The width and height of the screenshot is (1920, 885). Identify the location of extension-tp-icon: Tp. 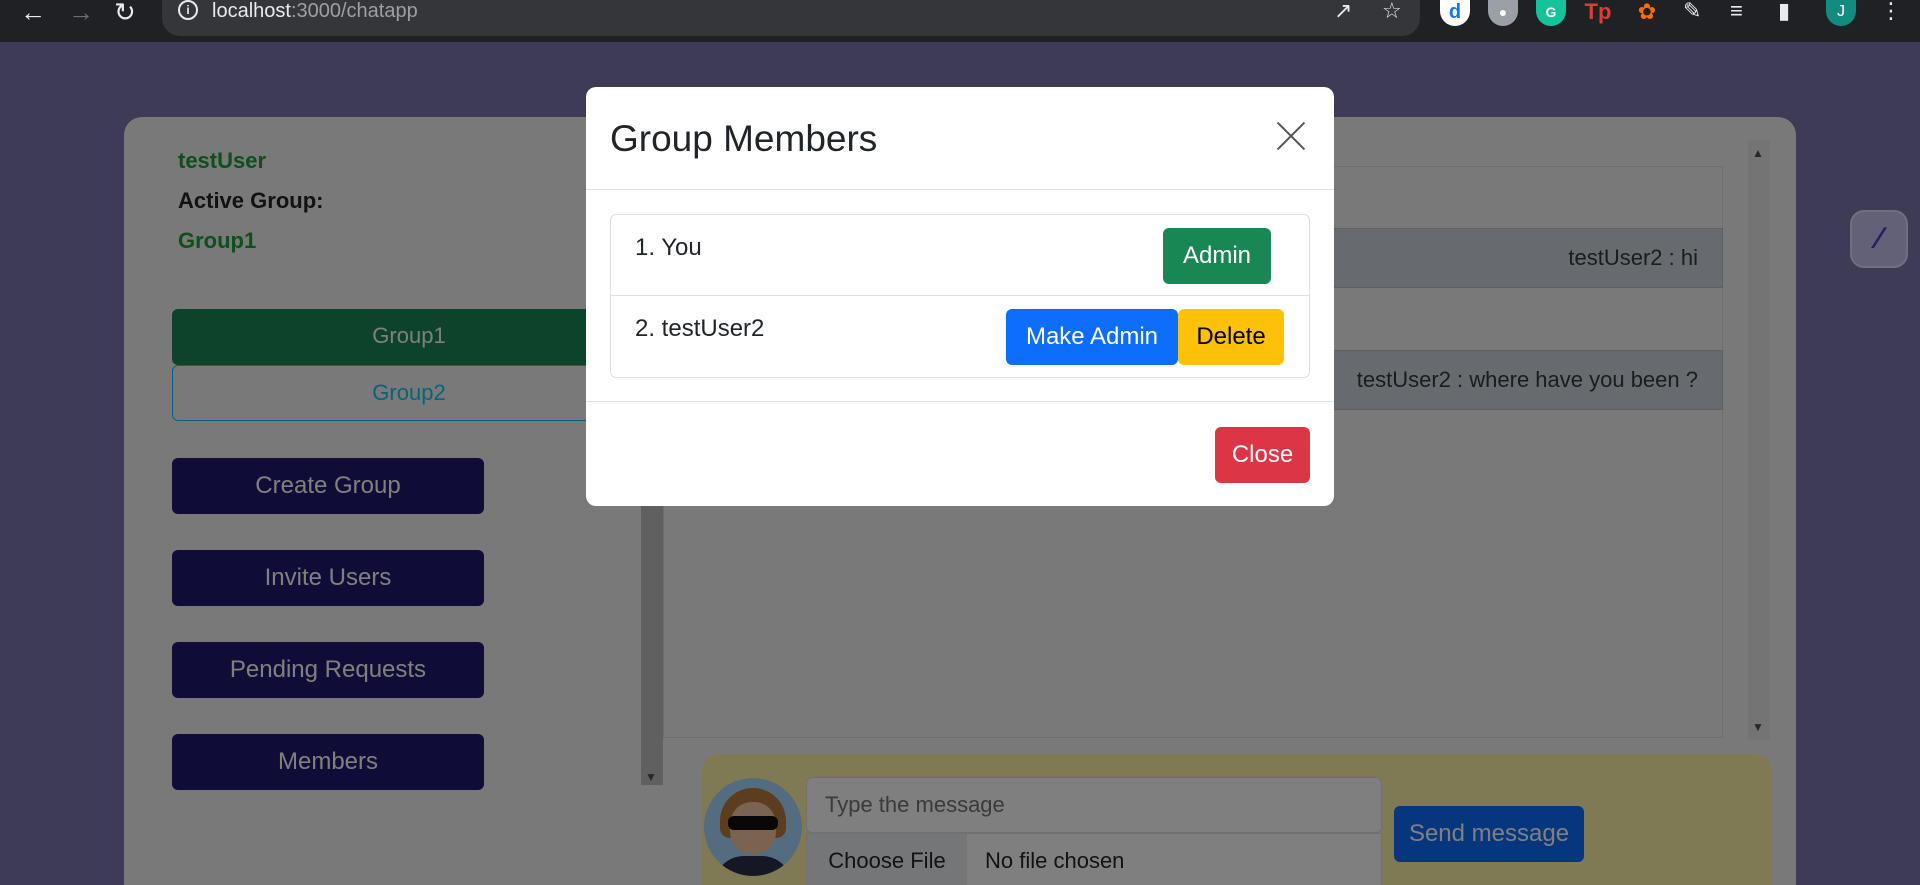
(1598, 13).